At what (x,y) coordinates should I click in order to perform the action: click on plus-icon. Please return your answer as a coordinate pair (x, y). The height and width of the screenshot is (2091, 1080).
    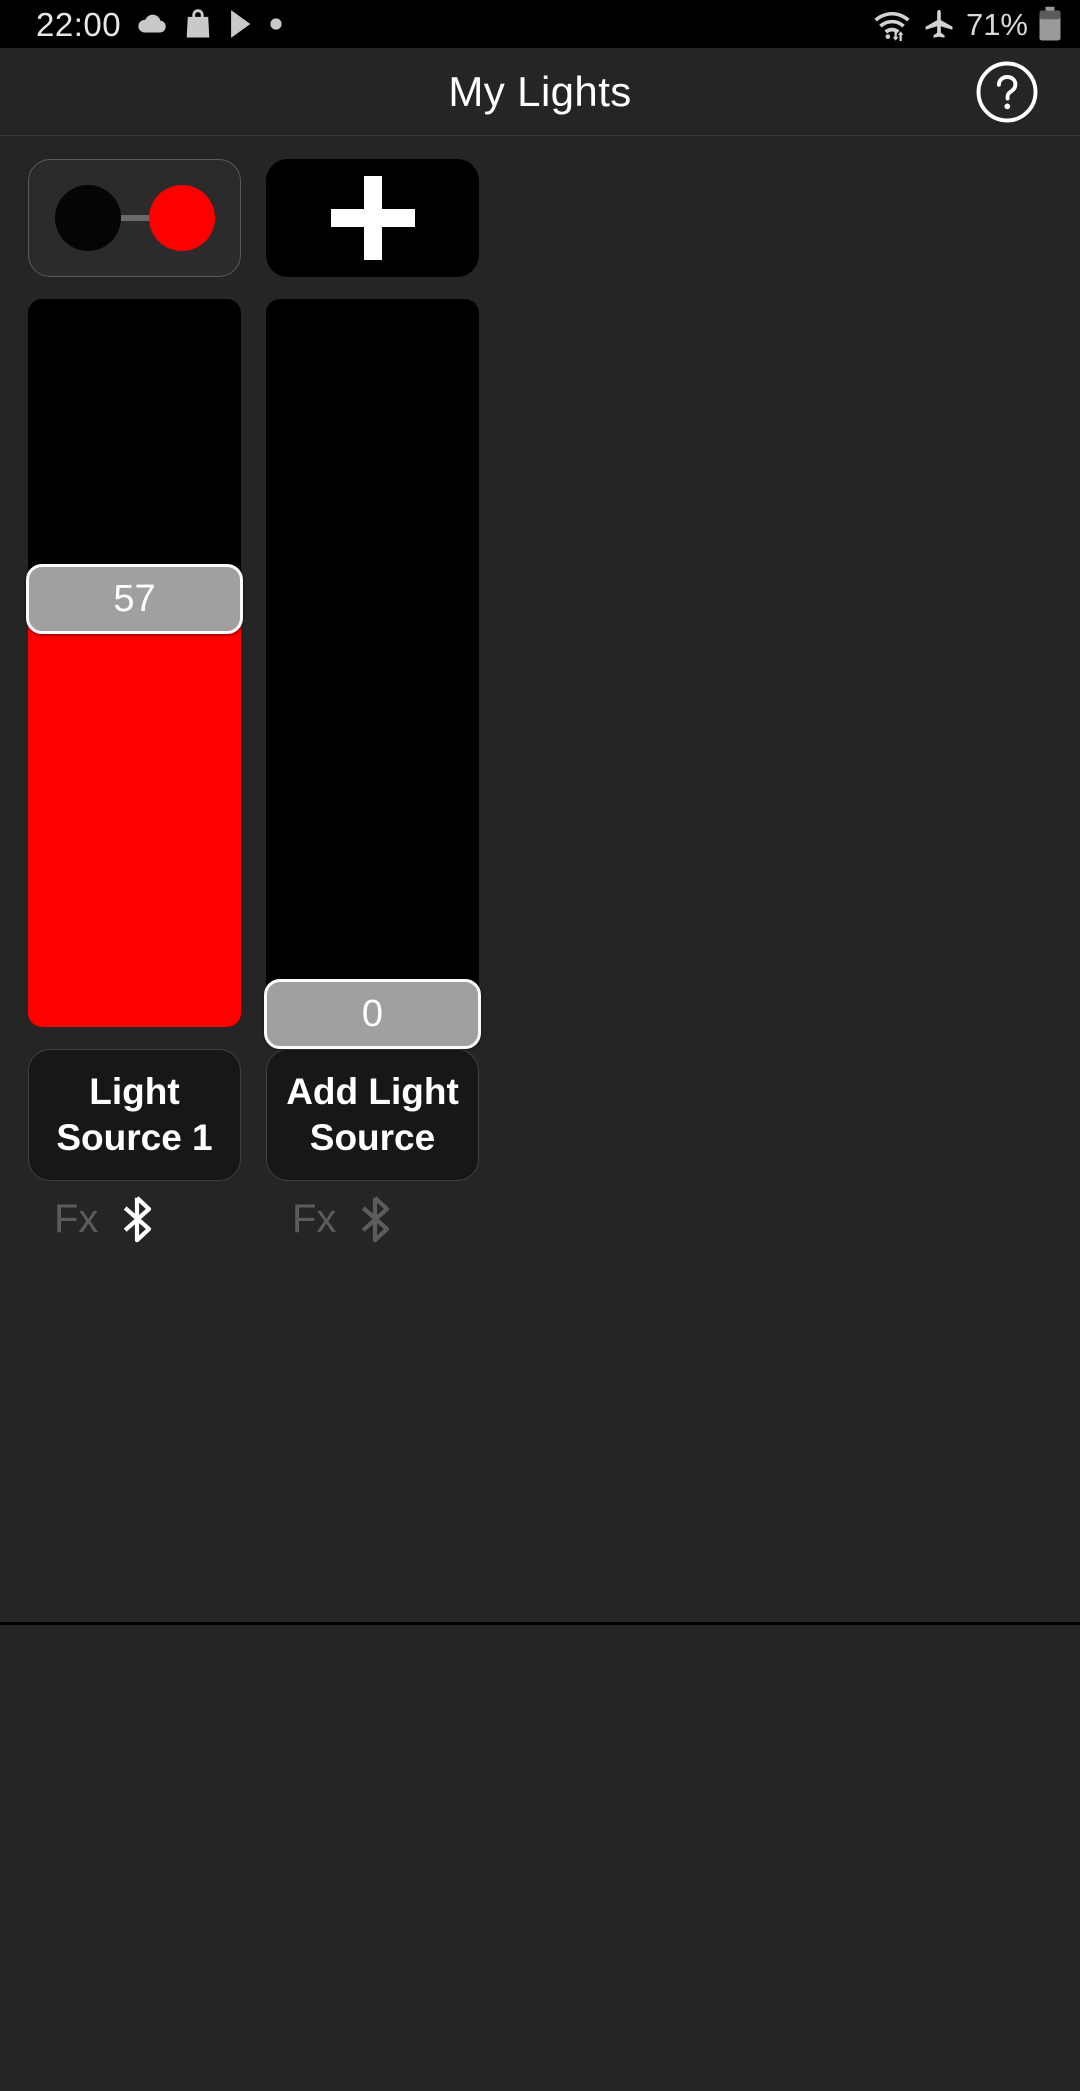
    Looking at the image, I should click on (372, 218).